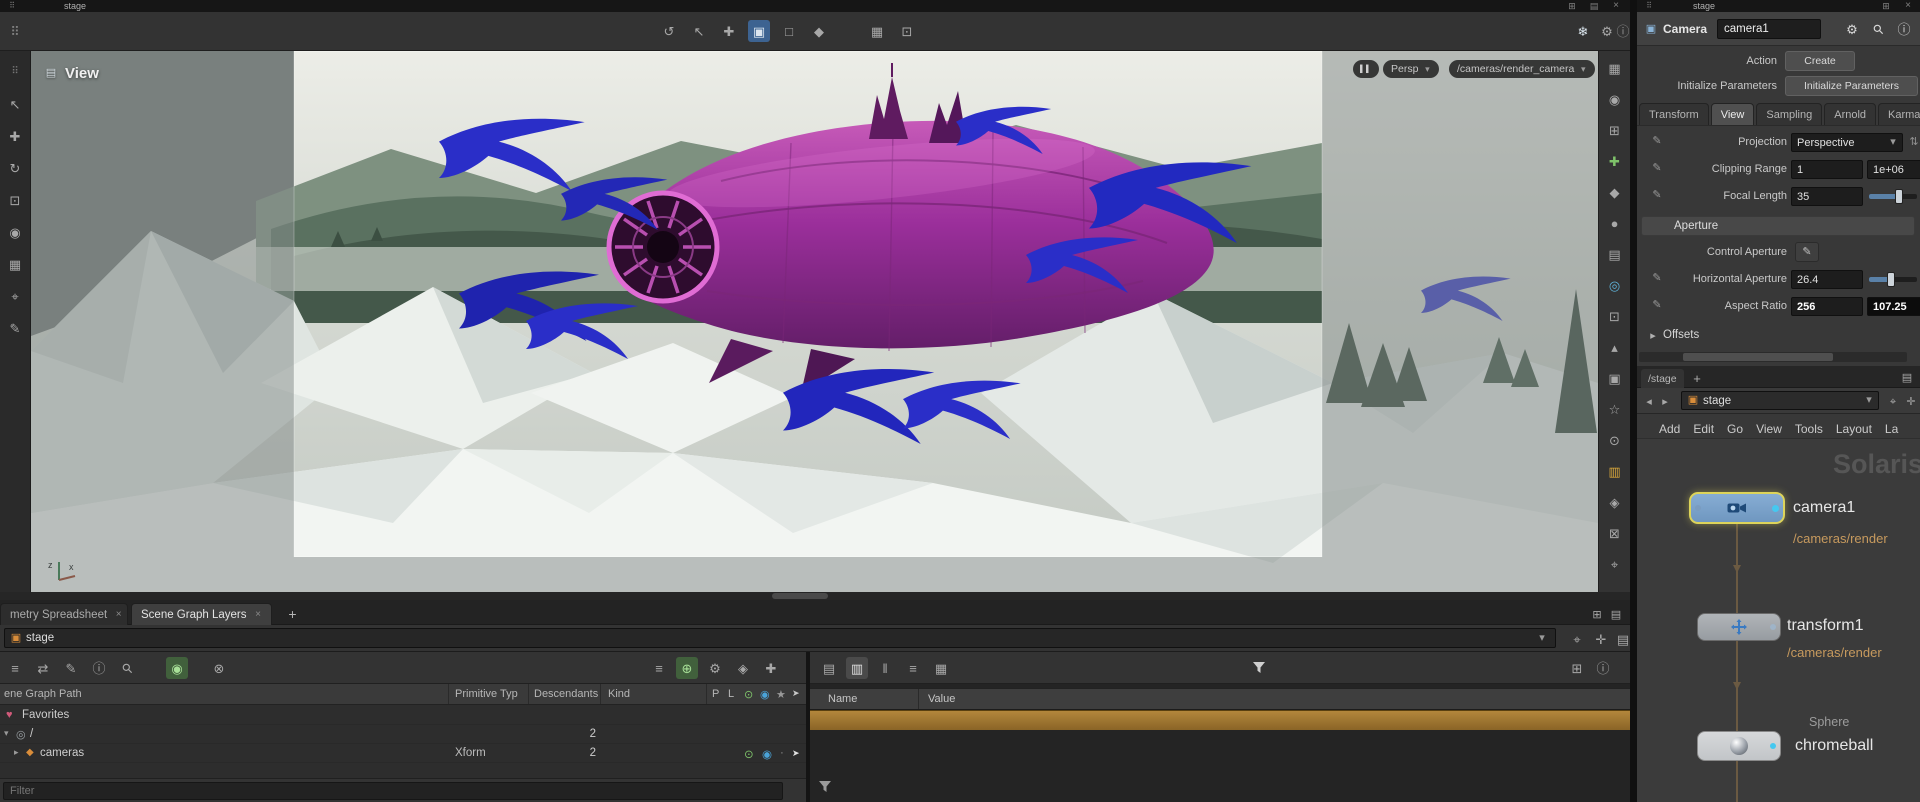 The image size is (1920, 802). I want to click on list-view-icon: ▤, so click(829, 668).